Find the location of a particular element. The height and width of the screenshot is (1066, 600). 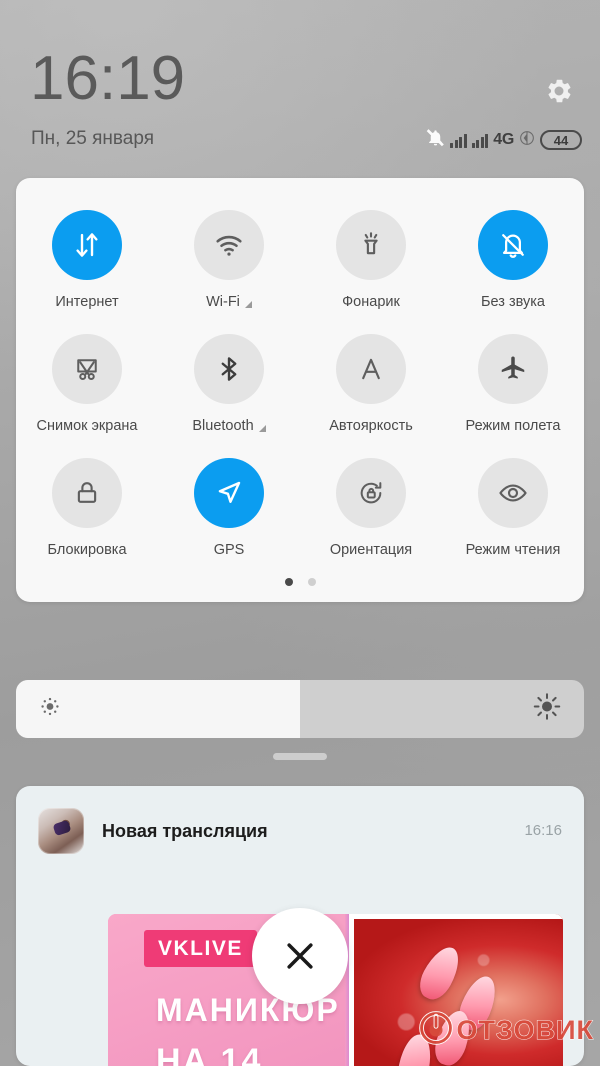

notification-time: 16:16 is located at coordinates (543, 830).